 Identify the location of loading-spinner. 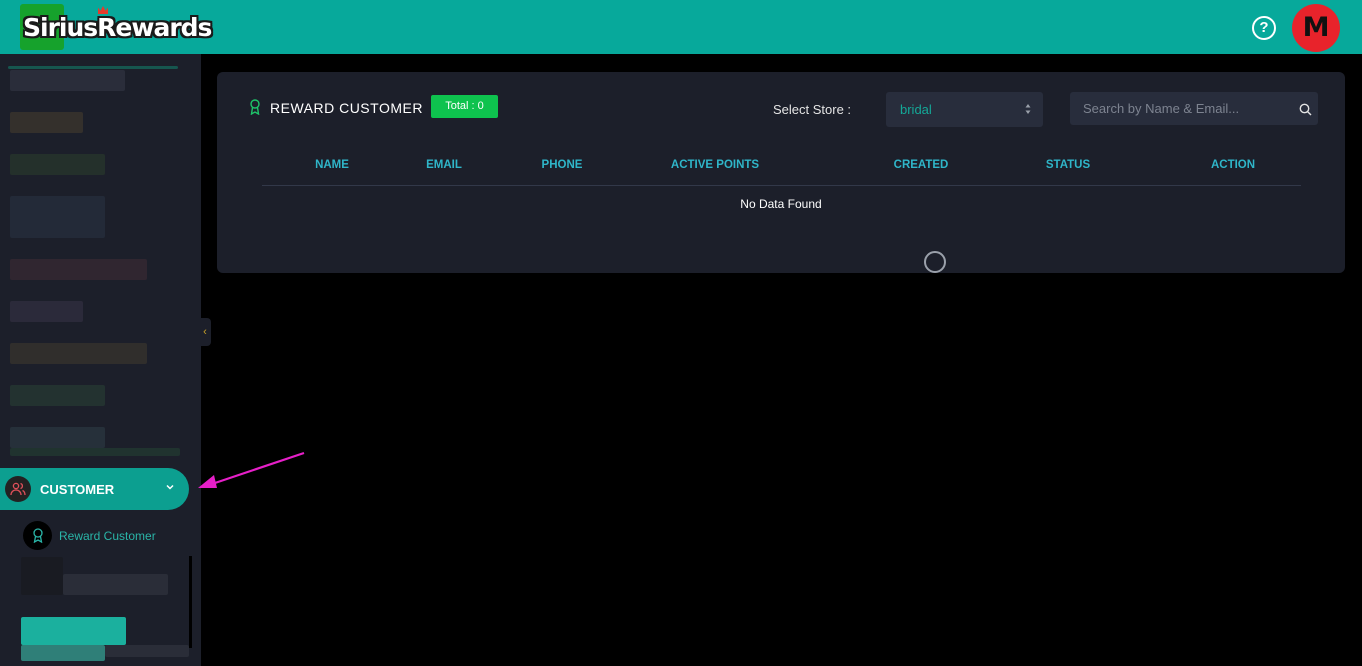
(935, 262).